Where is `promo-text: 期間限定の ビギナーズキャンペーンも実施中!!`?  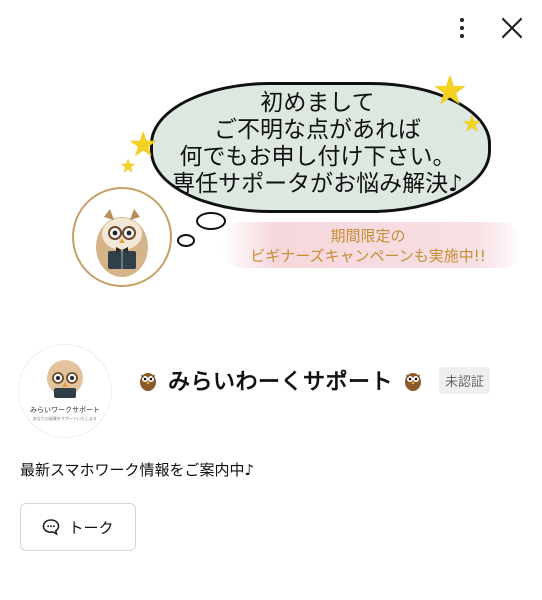
promo-text: 期間限定の ビギナーズキャンペーンも実施中!! is located at coordinates (368, 246).